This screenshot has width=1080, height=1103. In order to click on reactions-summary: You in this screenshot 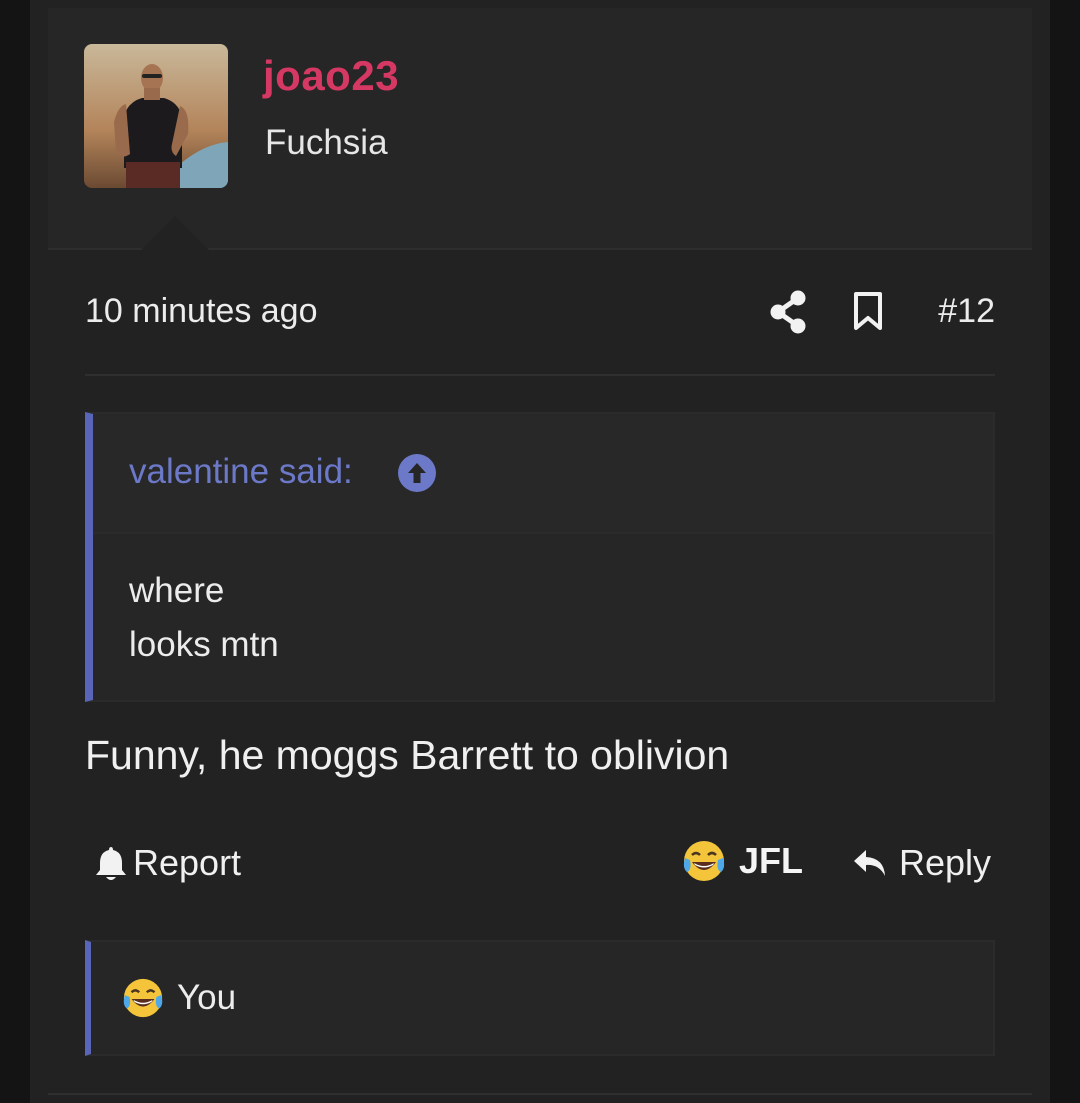, I will do `click(540, 998)`.